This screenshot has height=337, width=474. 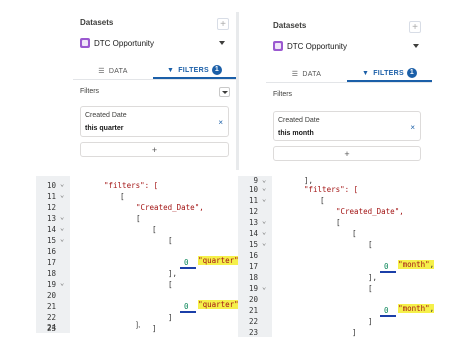 I want to click on line-number: 19, so click(x=51, y=284).